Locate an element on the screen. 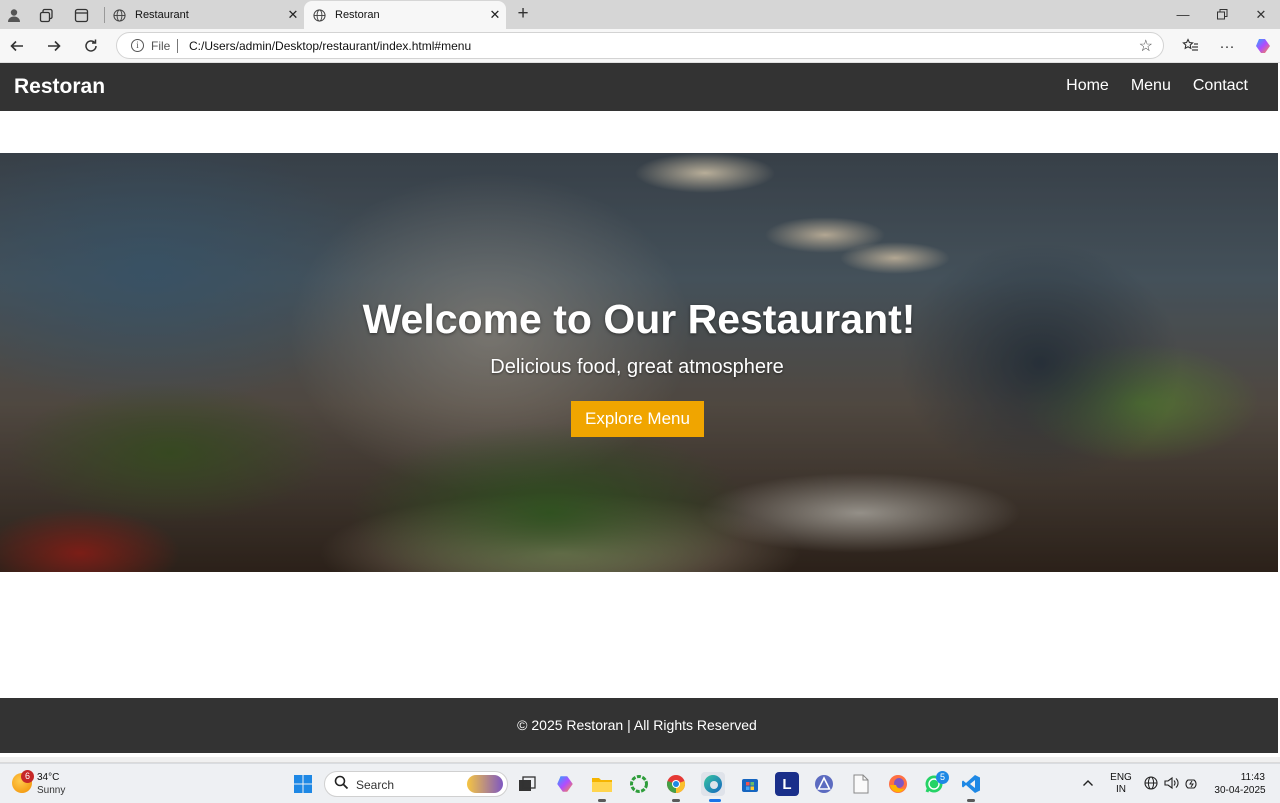 Image resolution: width=1280 pixels, height=803 pixels. edge-icon is located at coordinates (713, 784).